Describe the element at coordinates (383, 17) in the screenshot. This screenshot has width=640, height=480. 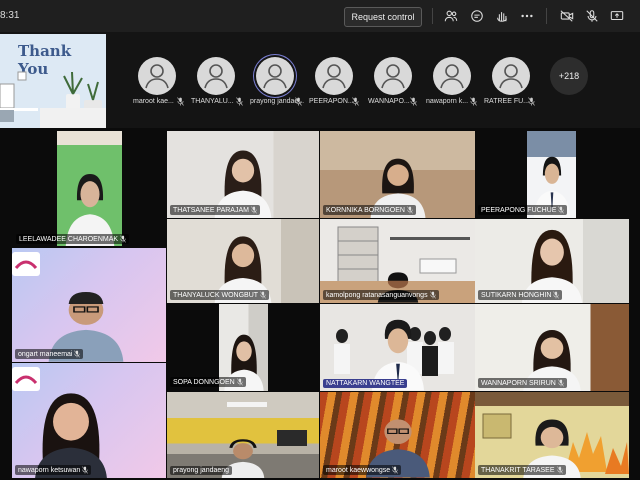
I see `request-control-button: Request control` at that location.